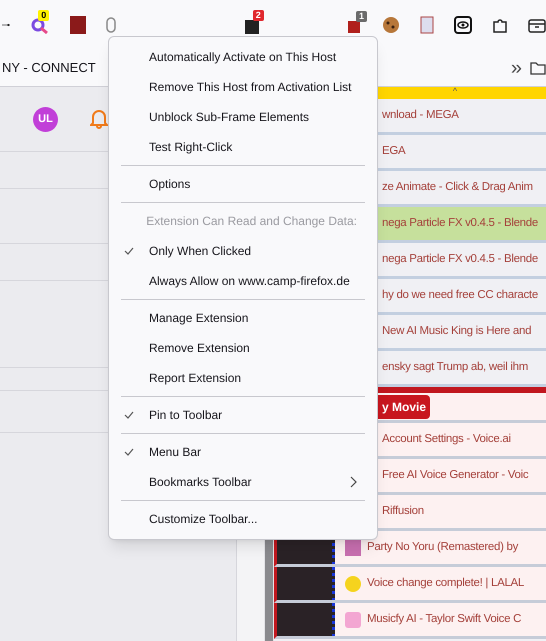 The width and height of the screenshot is (546, 641). I want to click on badge: 1, so click(362, 16).